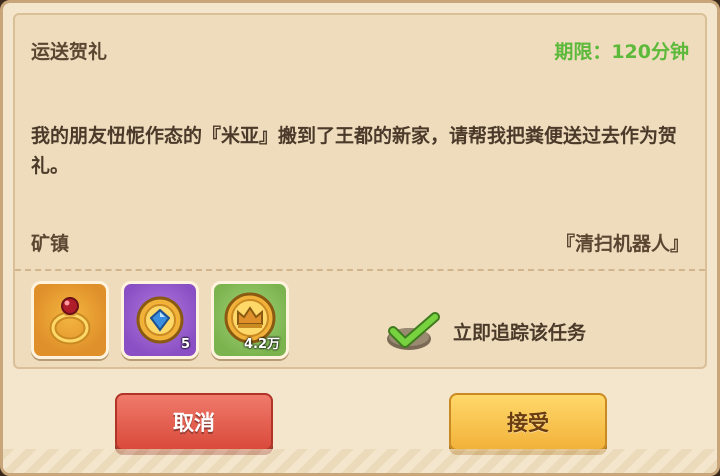  I want to click on track-quest-label: 立即追踪该任务, so click(520, 332).